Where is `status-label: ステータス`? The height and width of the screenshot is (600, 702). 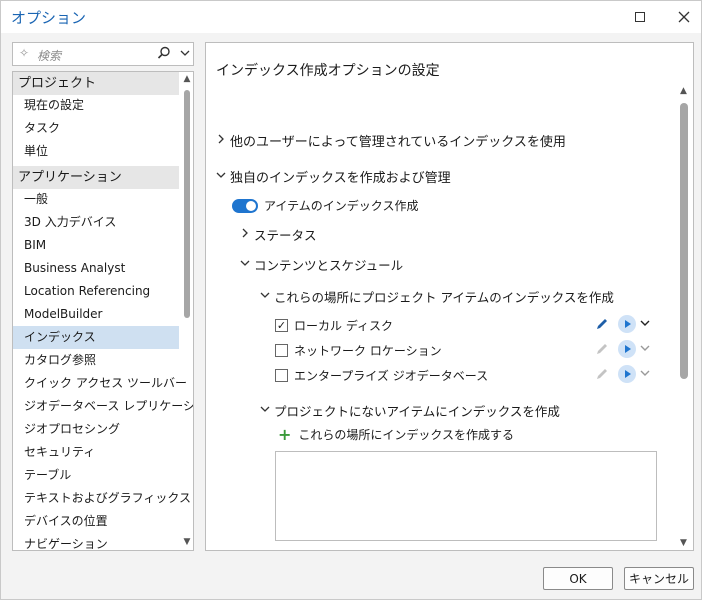 status-label: ステータス is located at coordinates (285, 235).